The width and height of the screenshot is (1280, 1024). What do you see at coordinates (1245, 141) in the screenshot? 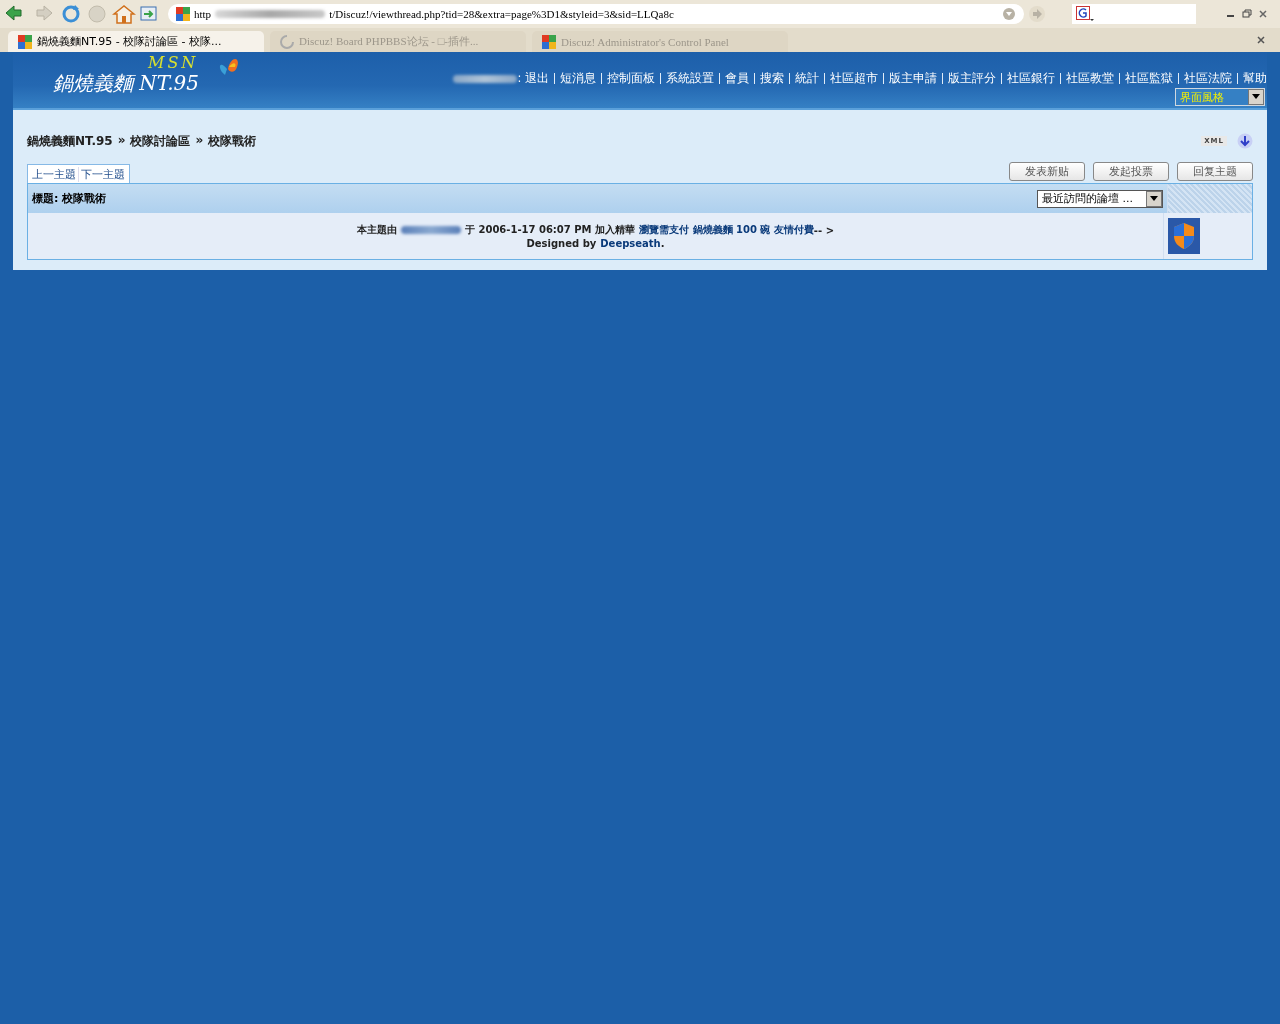
I see `down-arrow-icon` at bounding box center [1245, 141].